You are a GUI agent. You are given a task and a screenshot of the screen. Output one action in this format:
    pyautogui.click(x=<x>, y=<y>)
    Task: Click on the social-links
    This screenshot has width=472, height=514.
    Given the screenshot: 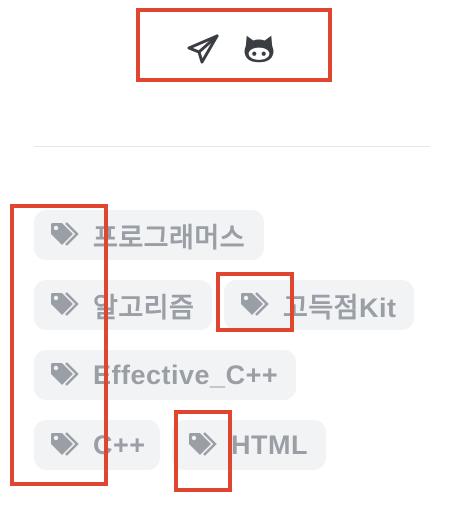 What is the action you would take?
    pyautogui.click(x=231, y=49)
    